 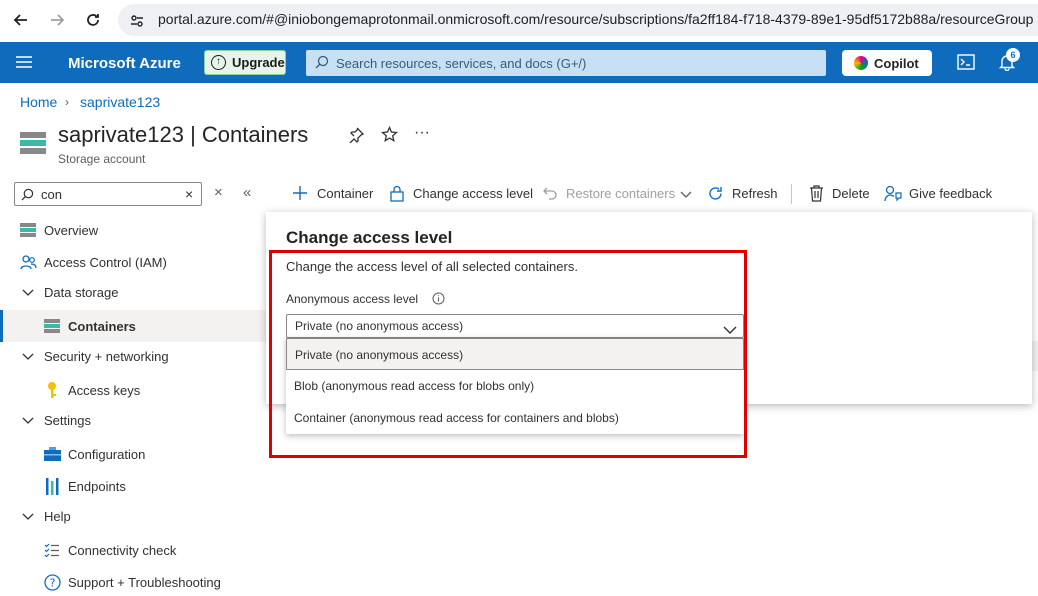 I want to click on upgrade-label: Upgrade, so click(x=258, y=62).